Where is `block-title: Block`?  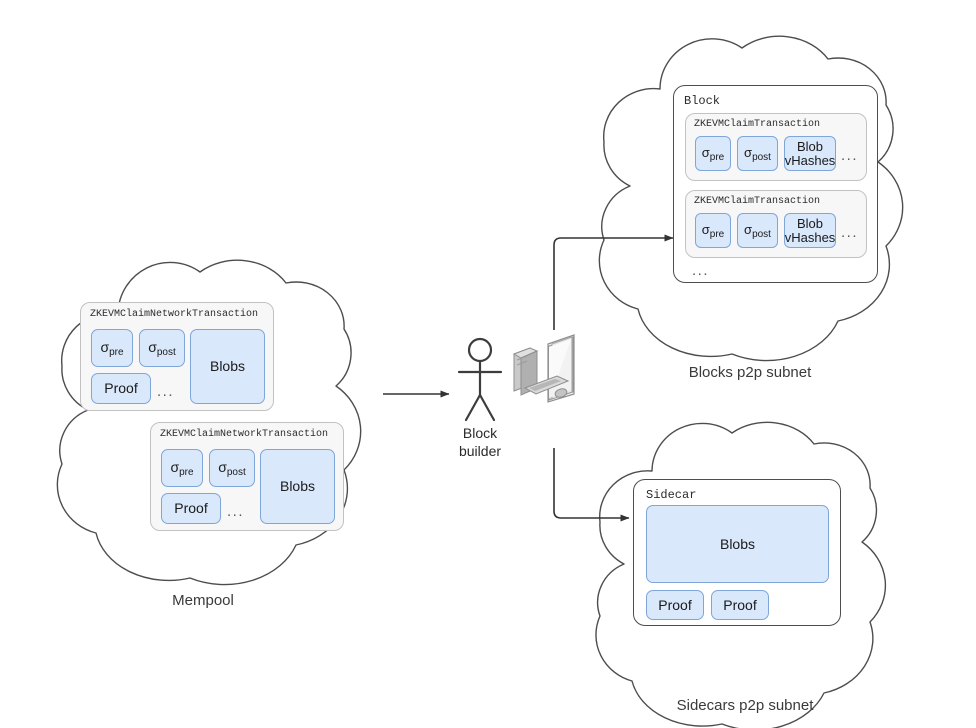 block-title: Block is located at coordinates (702, 101).